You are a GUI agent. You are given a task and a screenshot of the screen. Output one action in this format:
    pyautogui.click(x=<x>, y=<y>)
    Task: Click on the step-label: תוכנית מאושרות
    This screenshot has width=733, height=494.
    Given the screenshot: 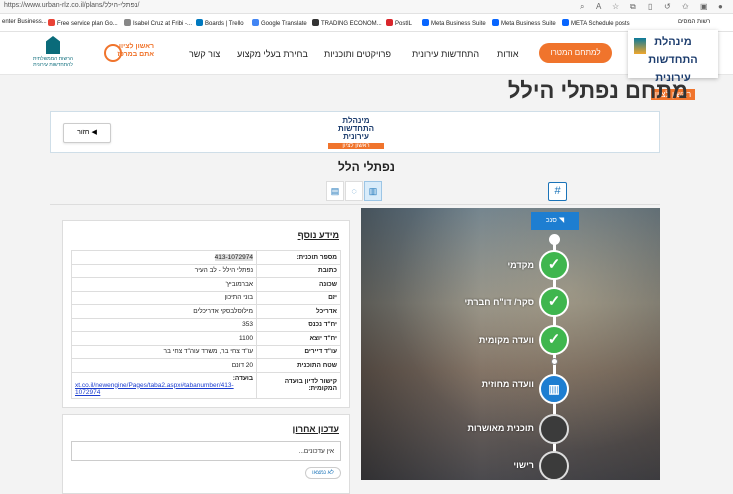 What is the action you would take?
    pyautogui.click(x=500, y=428)
    